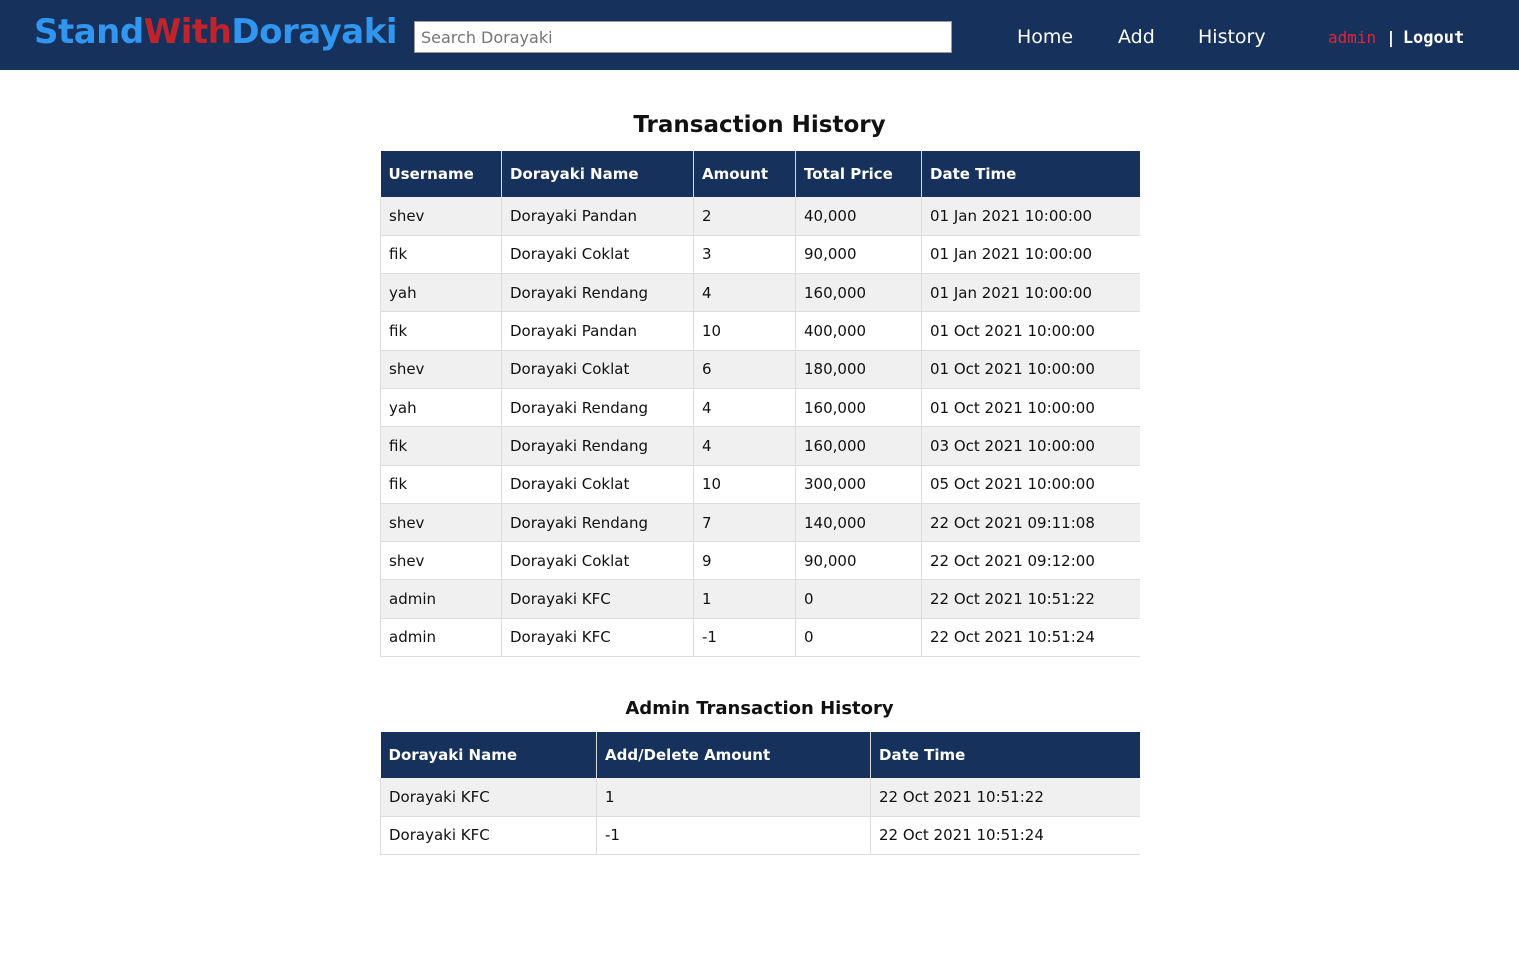  What do you see at coordinates (1232, 37) in the screenshot?
I see `nav-link-history: History` at bounding box center [1232, 37].